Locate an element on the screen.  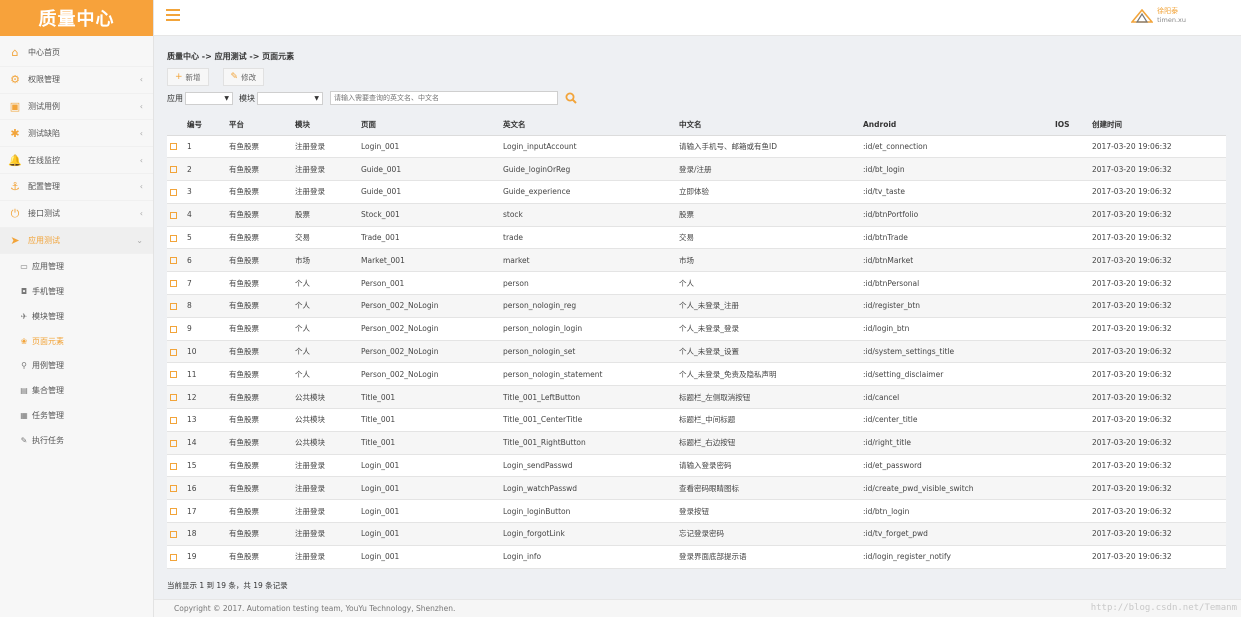
edit-button: ✎ 修改 is located at coordinates (243, 77).